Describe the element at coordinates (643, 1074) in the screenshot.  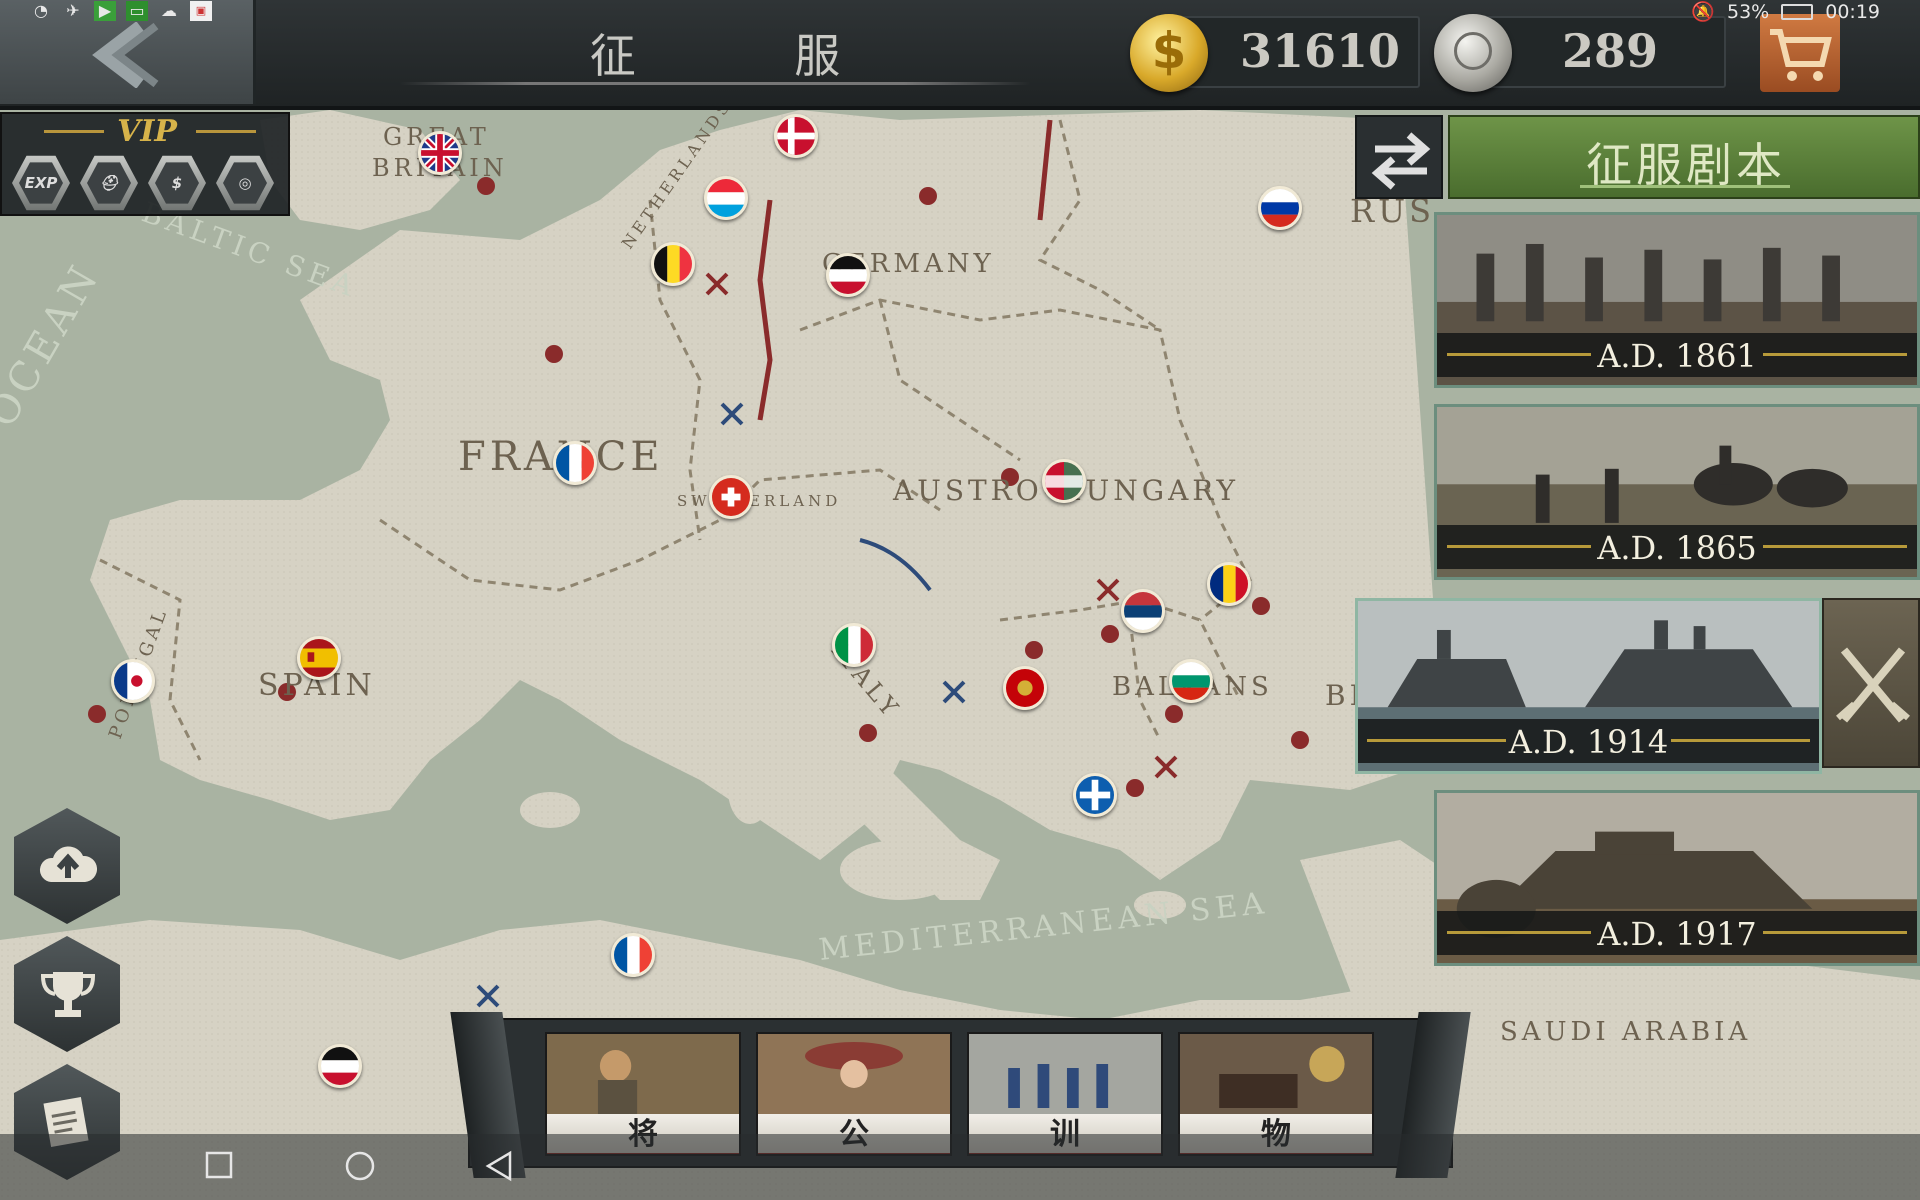
I see `generals-art` at that location.